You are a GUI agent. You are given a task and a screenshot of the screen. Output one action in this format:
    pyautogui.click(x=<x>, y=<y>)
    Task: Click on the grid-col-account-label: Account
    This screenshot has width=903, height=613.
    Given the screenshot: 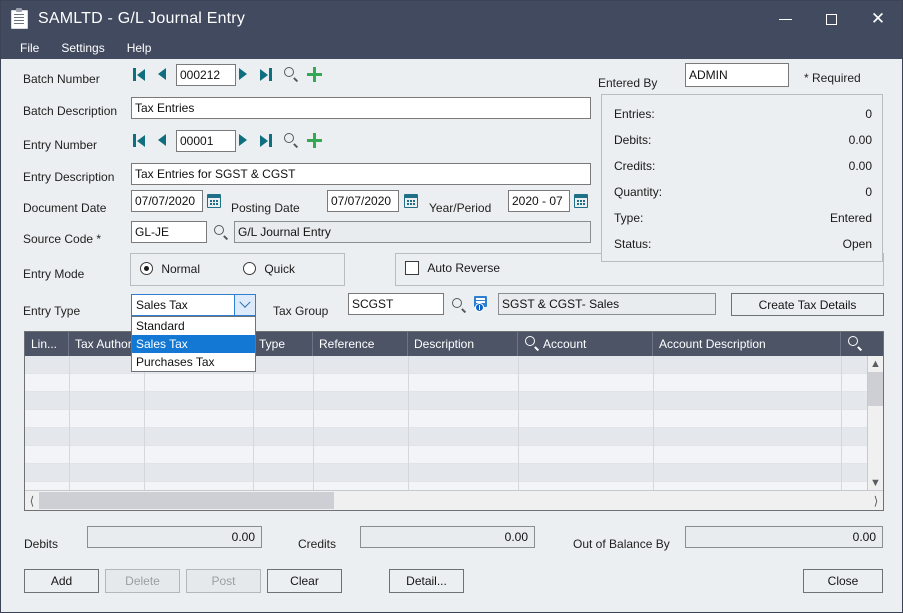 What is the action you would take?
    pyautogui.click(x=565, y=344)
    